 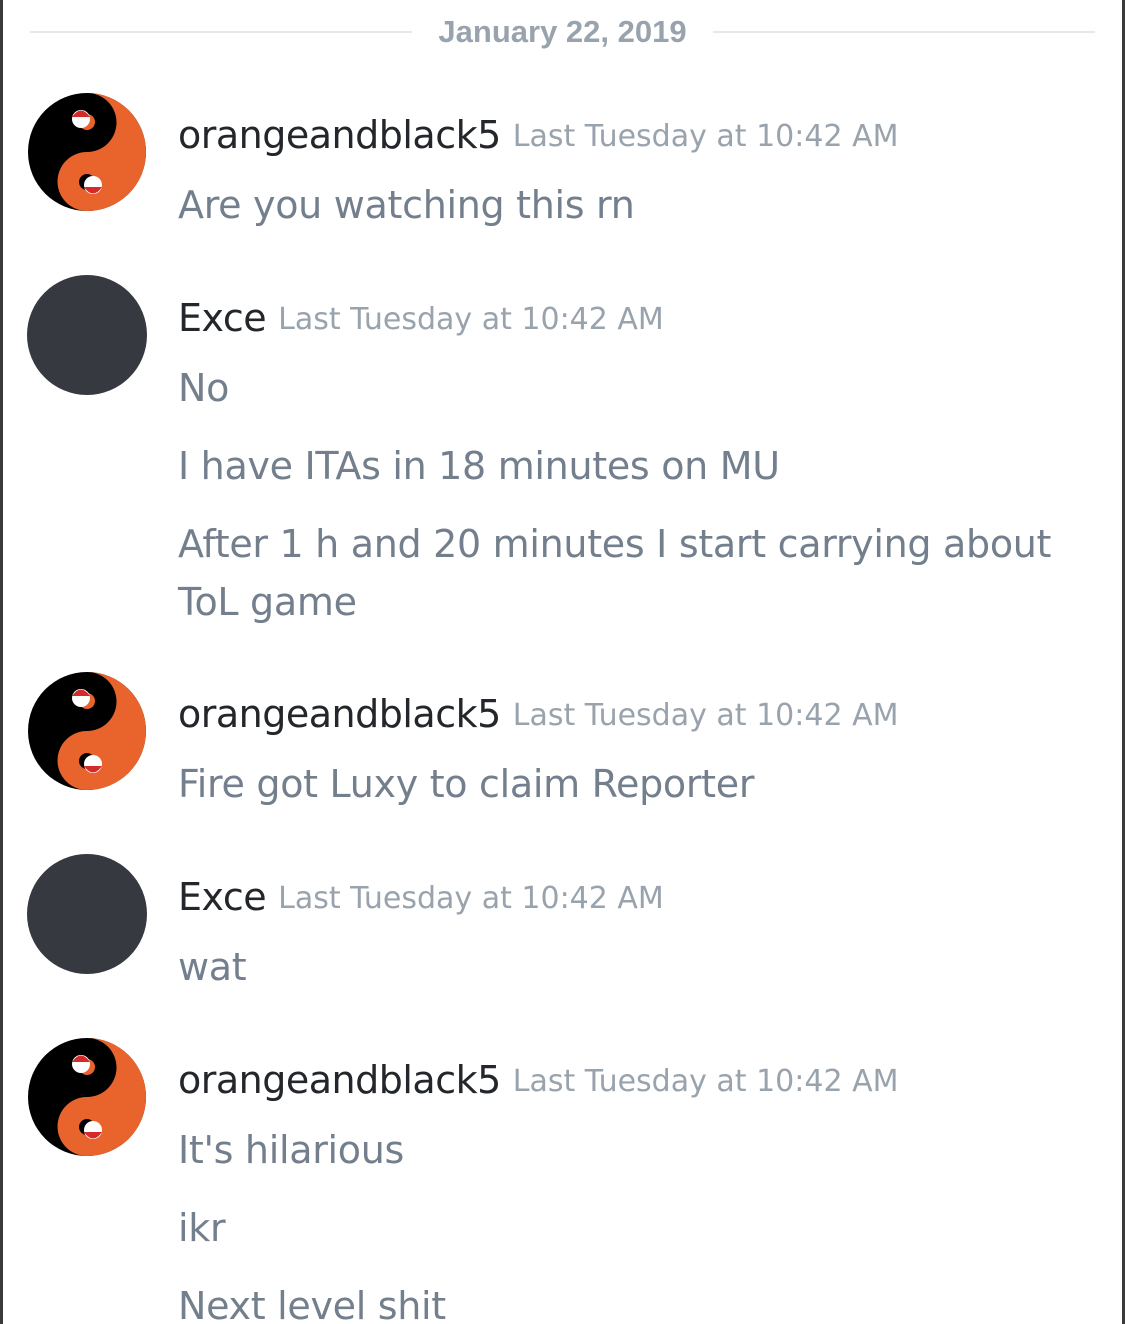 I want to click on message-text: No, so click(x=204, y=388).